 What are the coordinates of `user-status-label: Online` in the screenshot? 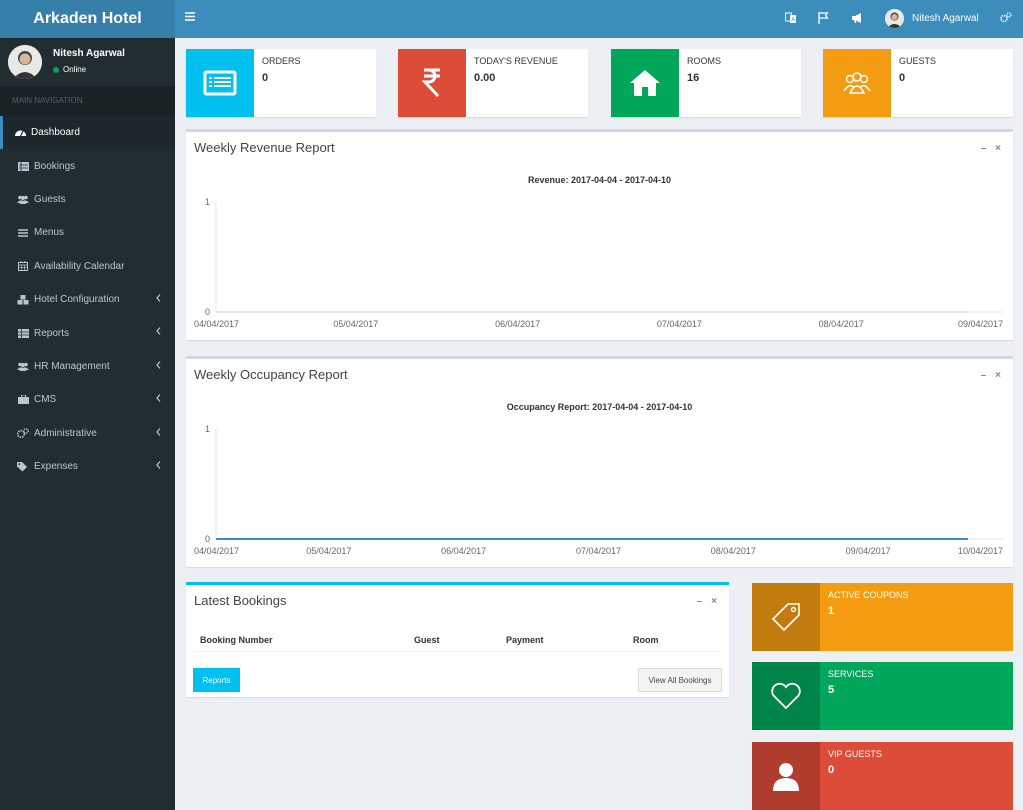 It's located at (75, 69).